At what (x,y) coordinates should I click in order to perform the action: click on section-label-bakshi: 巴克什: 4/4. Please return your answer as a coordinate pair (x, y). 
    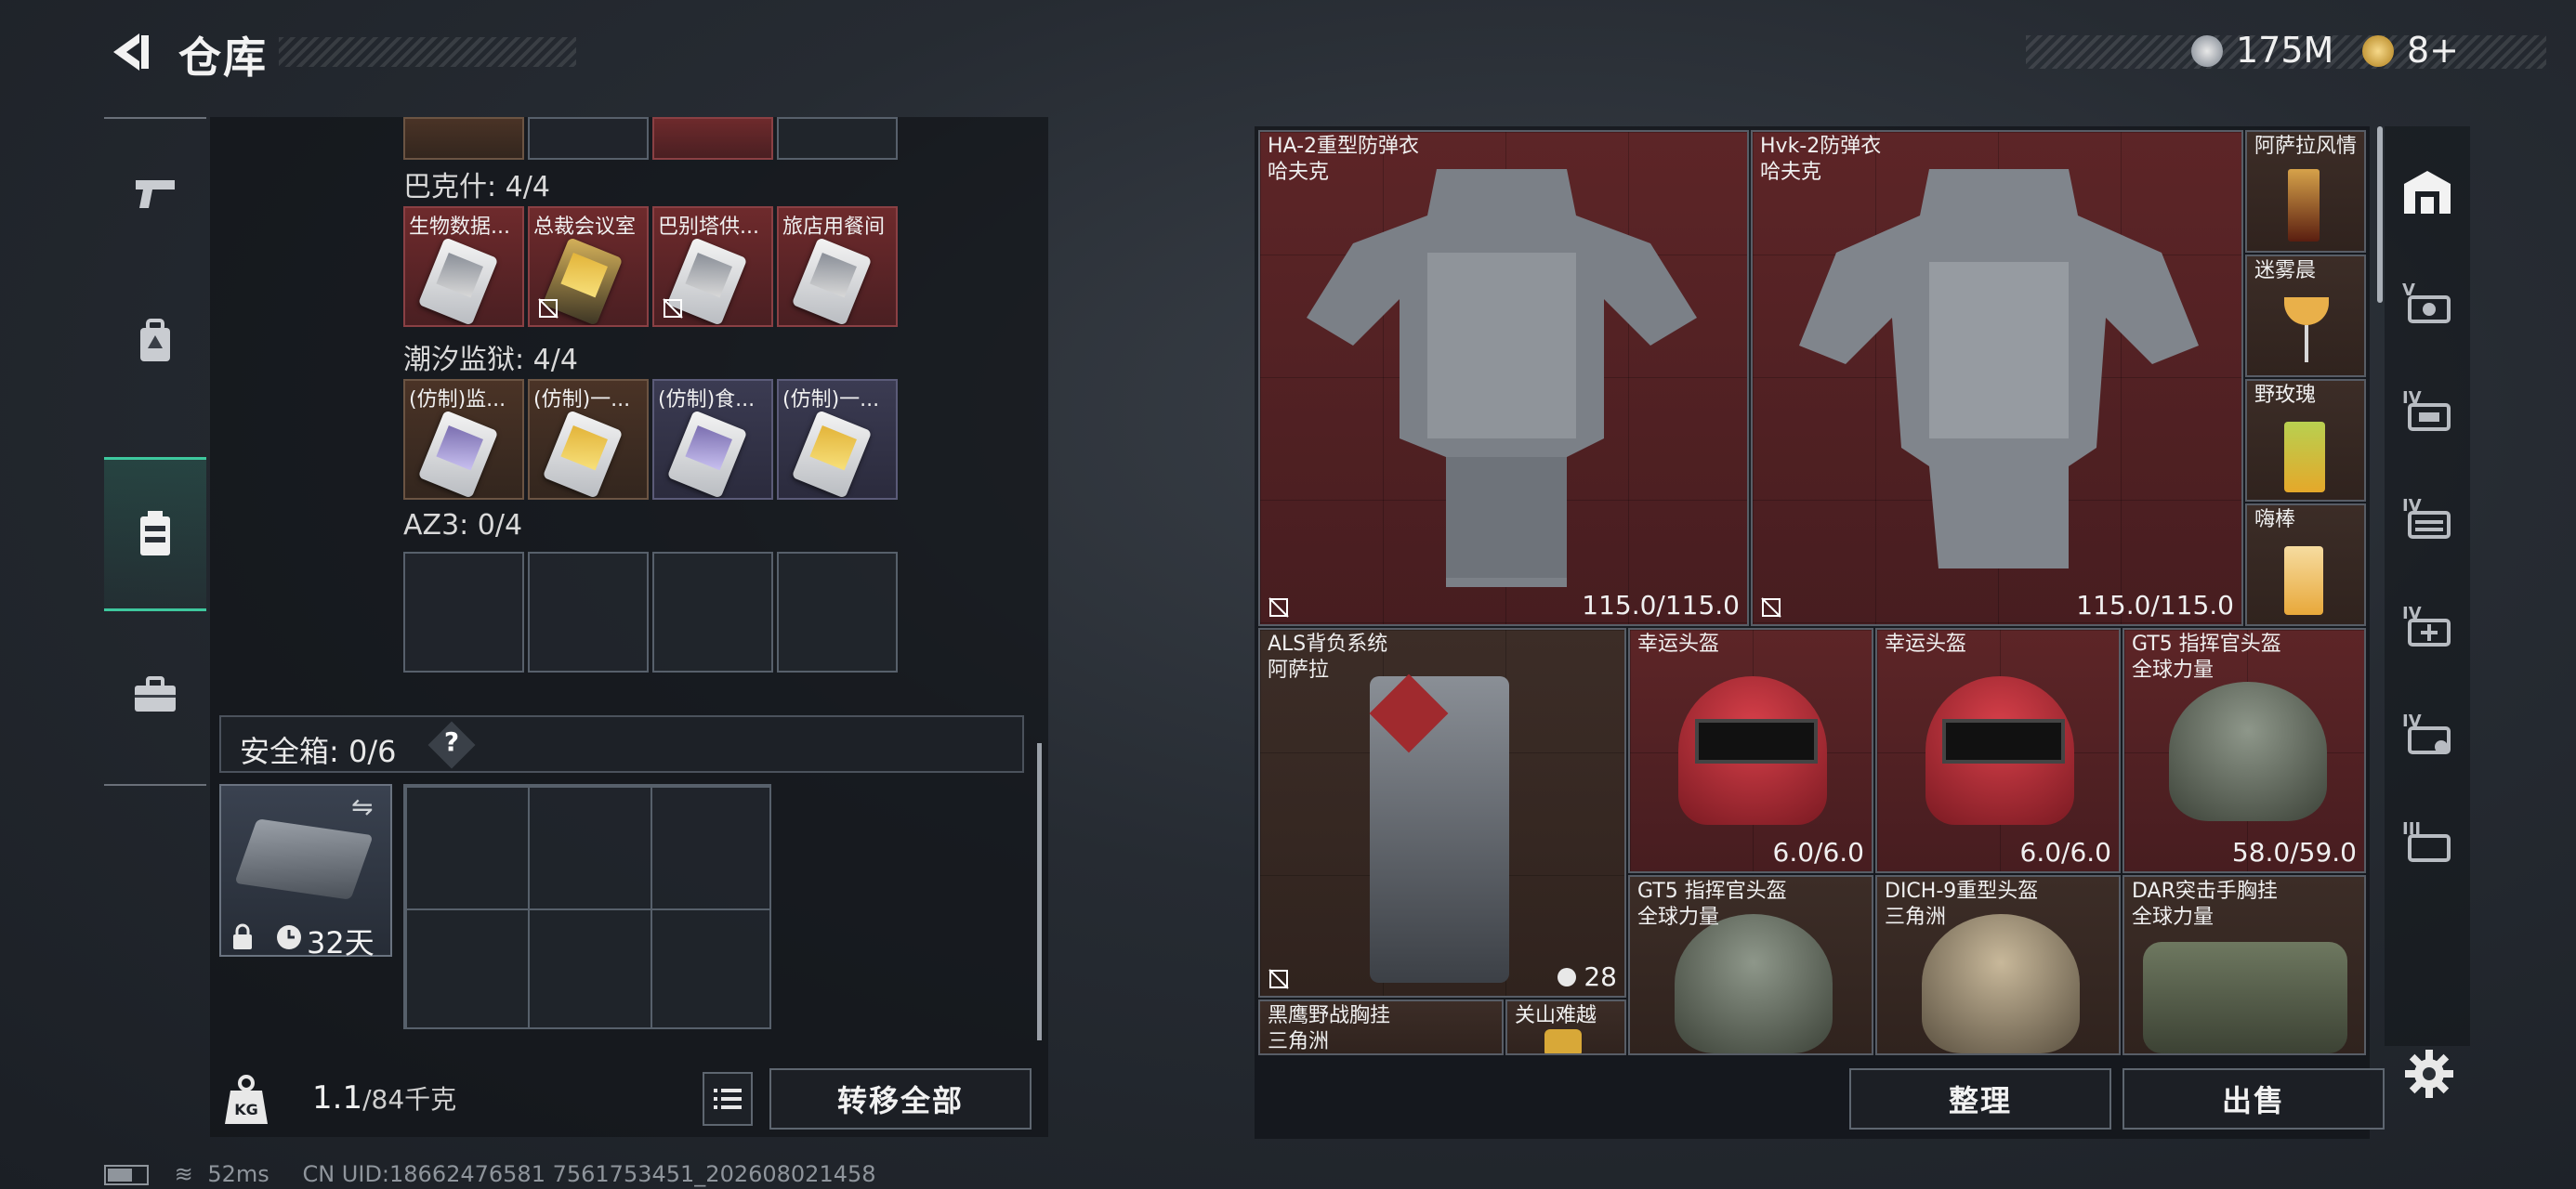
    Looking at the image, I should click on (476, 187).